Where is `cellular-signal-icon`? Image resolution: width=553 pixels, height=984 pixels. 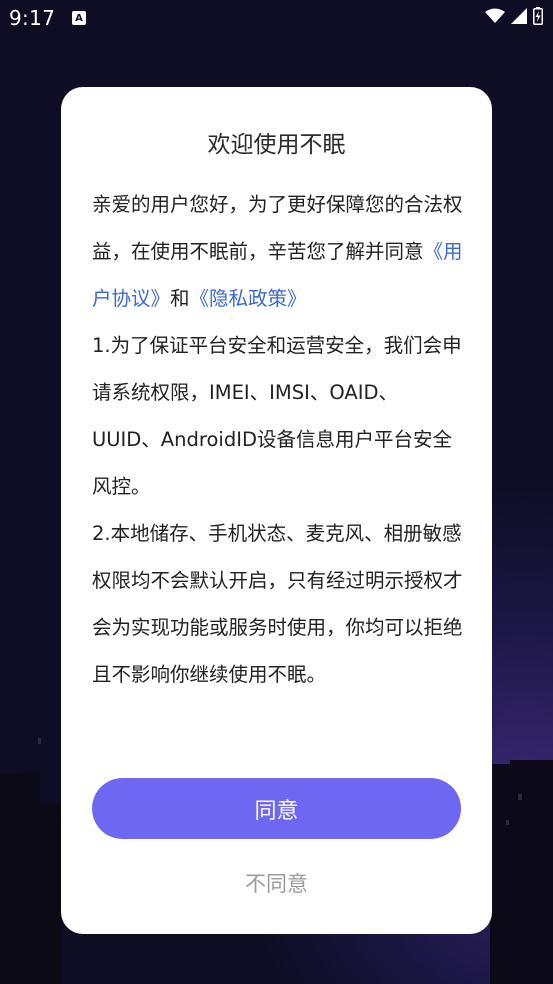
cellular-signal-icon is located at coordinates (519, 16).